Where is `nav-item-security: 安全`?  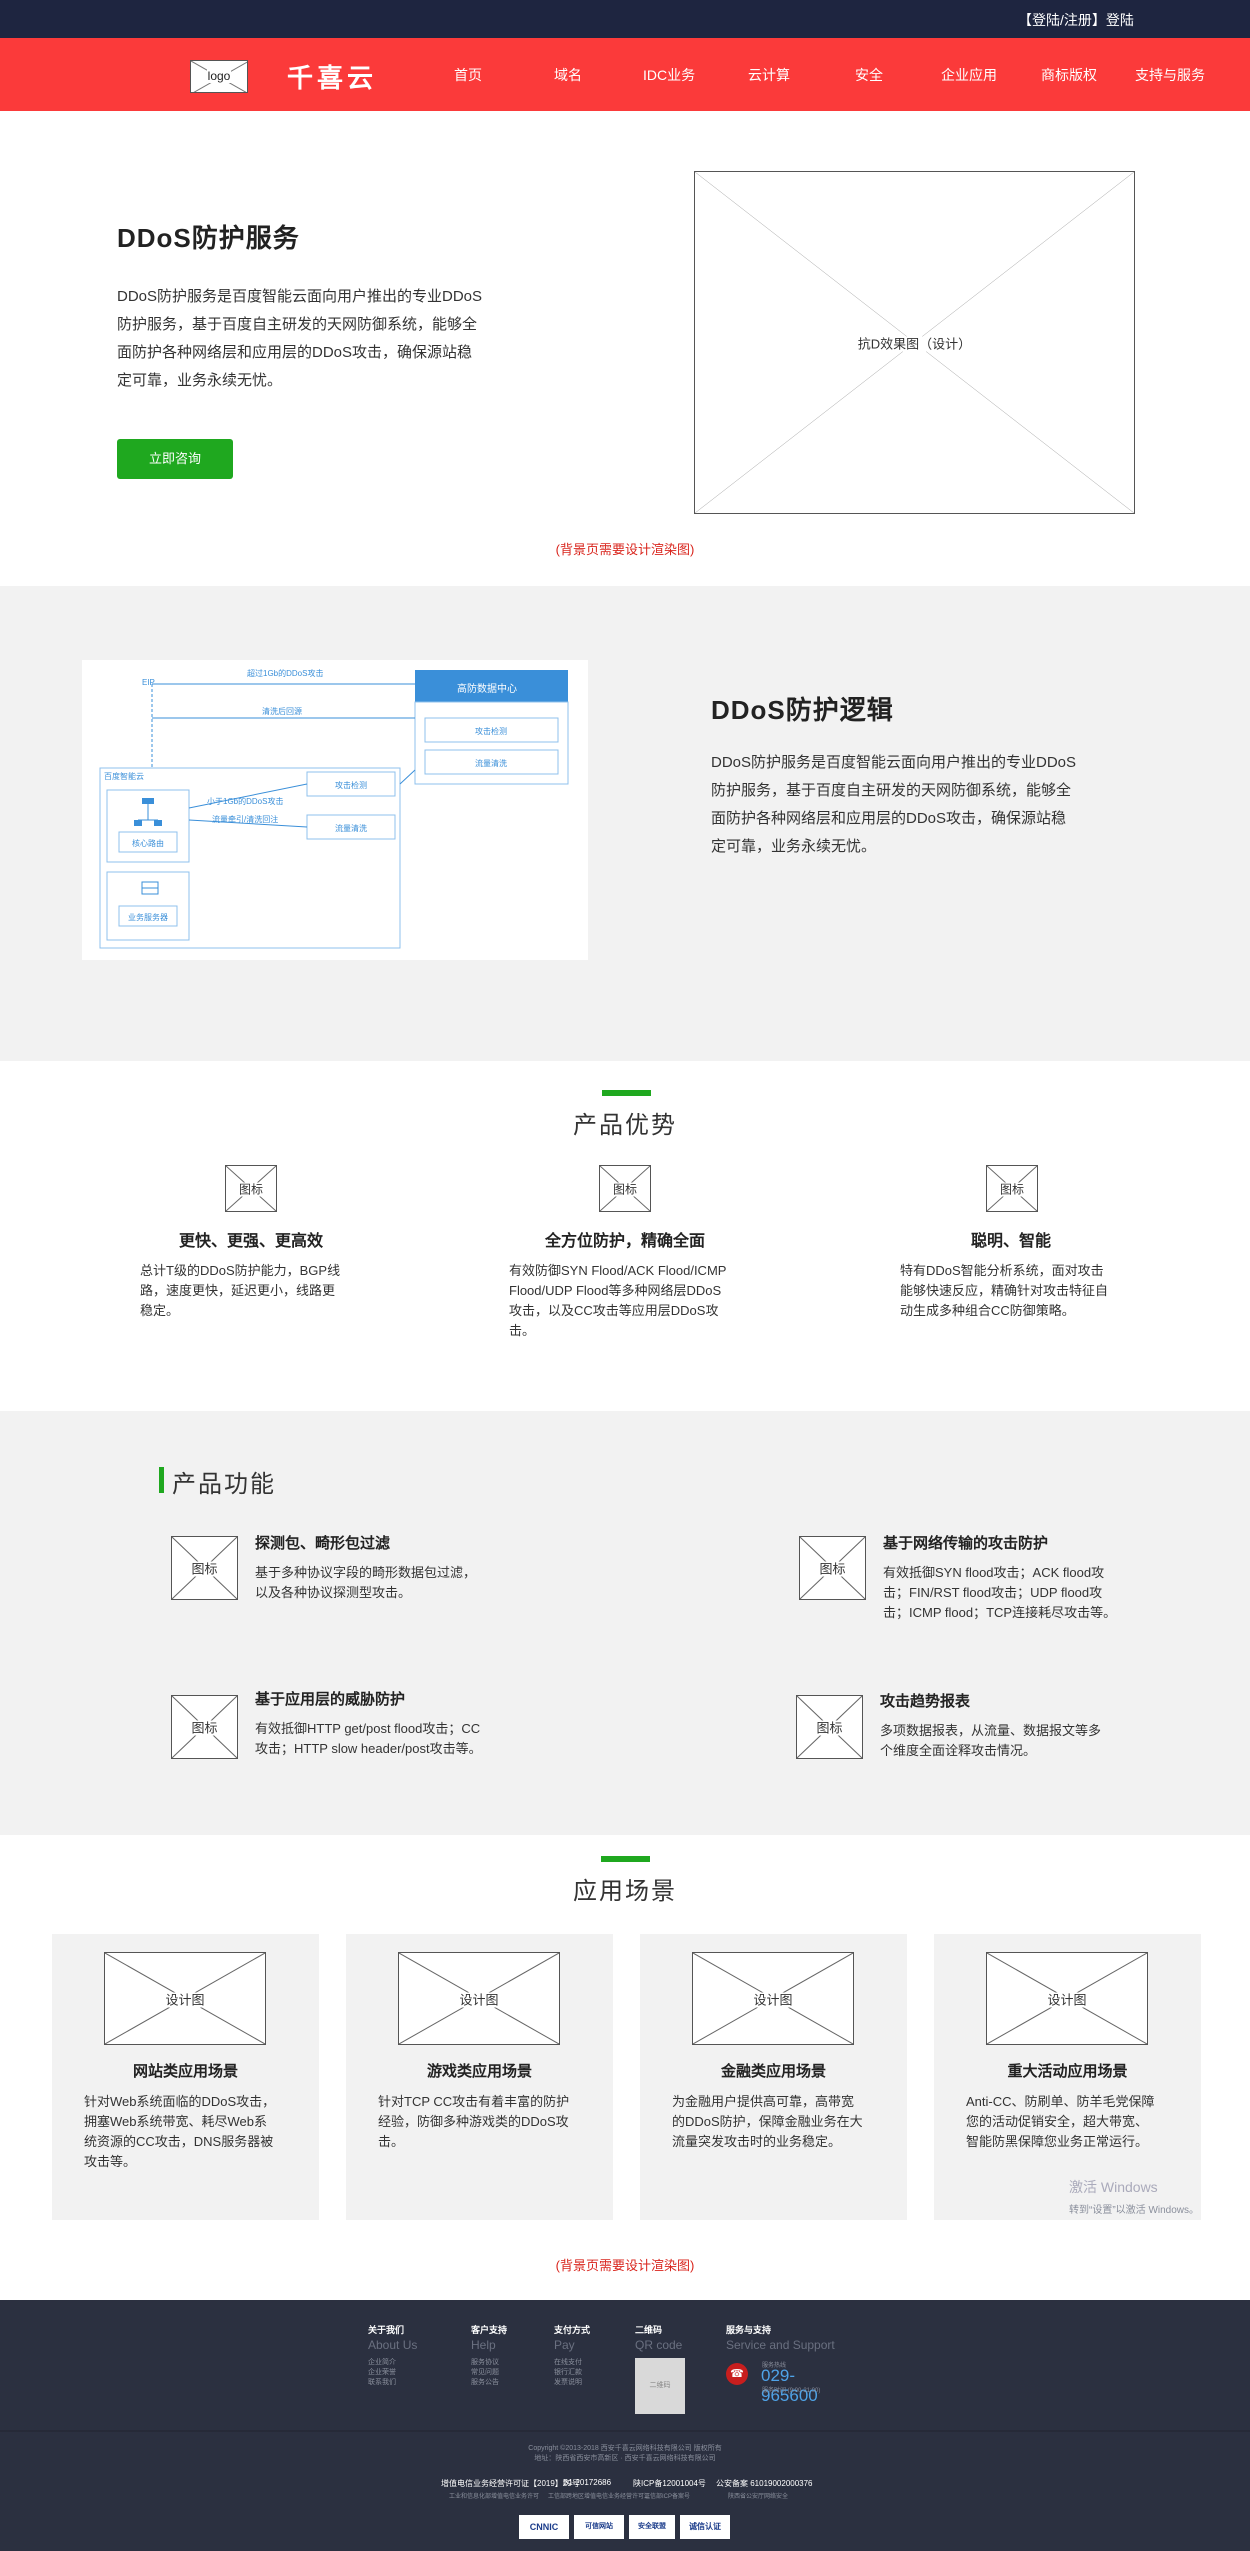
nav-item-security: 安全 is located at coordinates (869, 75).